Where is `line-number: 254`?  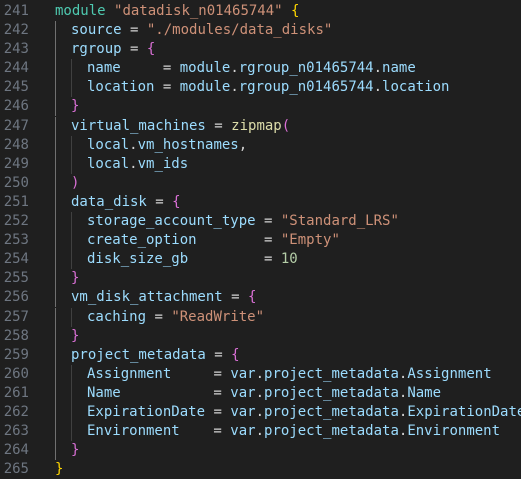
line-number: 254 is located at coordinates (16, 259).